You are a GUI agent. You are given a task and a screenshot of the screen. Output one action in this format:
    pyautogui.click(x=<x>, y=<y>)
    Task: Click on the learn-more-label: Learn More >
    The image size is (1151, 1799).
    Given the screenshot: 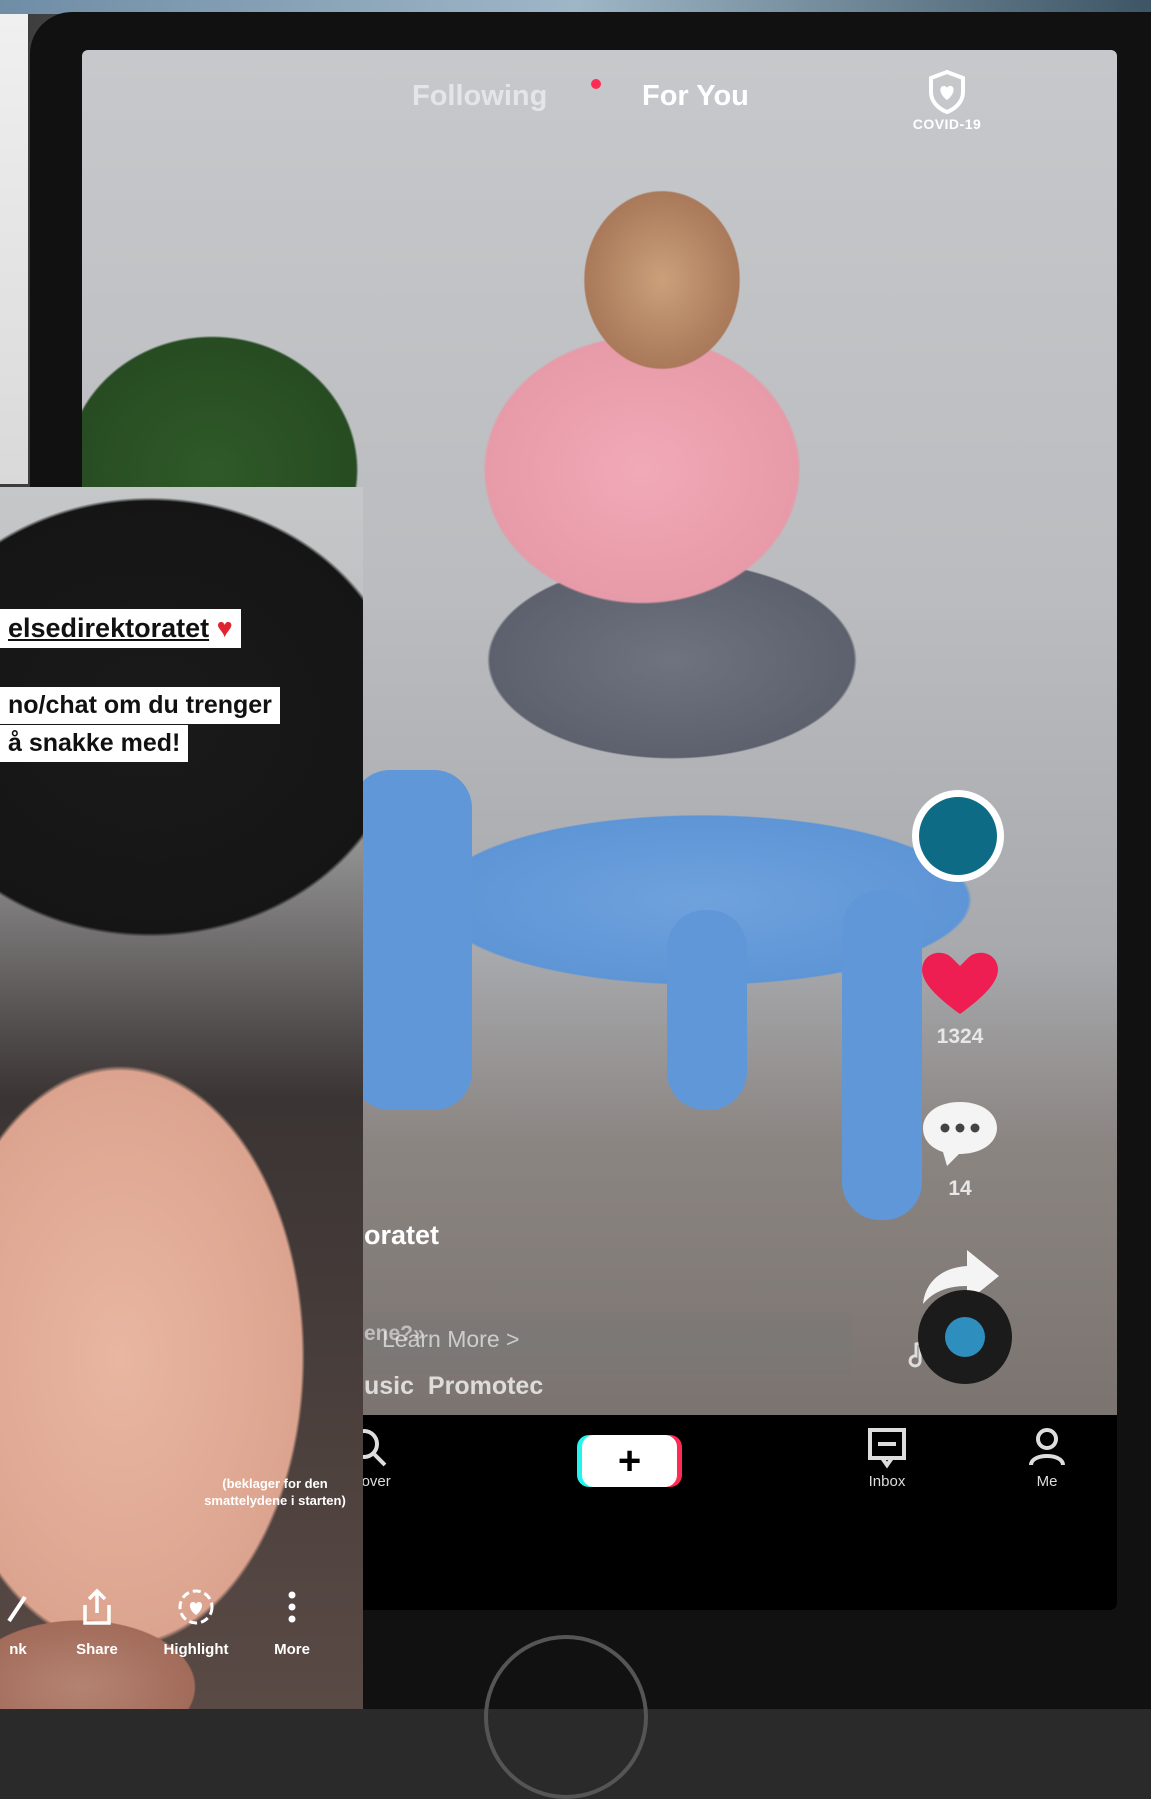 What is the action you would take?
    pyautogui.click(x=451, y=1339)
    